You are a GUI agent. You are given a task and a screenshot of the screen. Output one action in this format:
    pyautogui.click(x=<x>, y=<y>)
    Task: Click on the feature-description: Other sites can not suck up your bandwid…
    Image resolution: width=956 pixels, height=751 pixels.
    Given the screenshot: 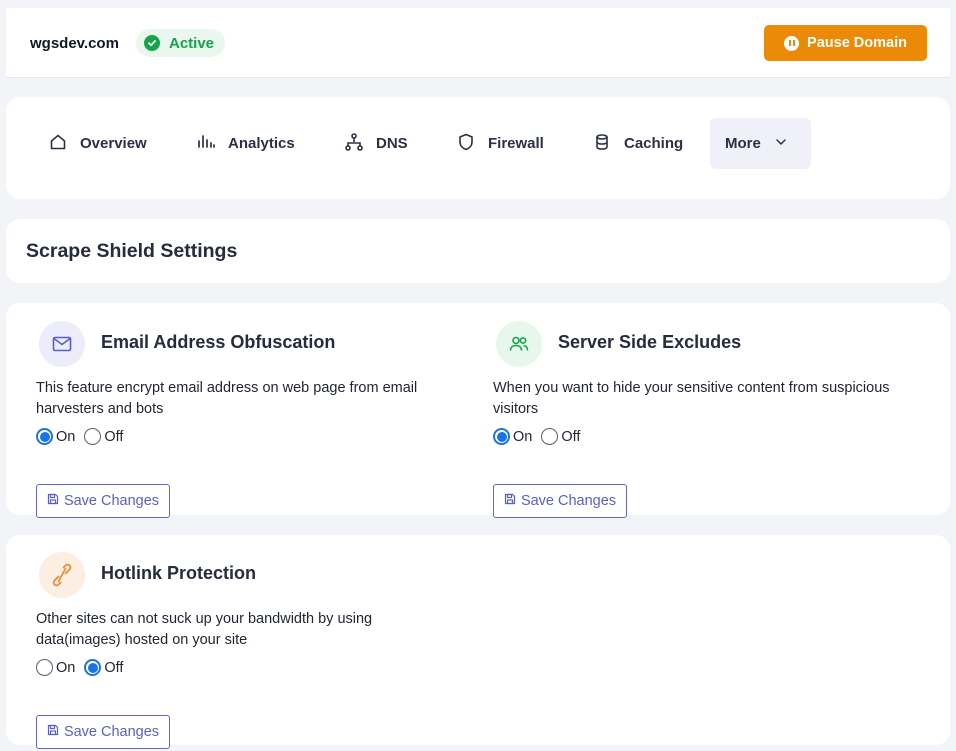 What is the action you would take?
    pyautogui.click(x=204, y=629)
    